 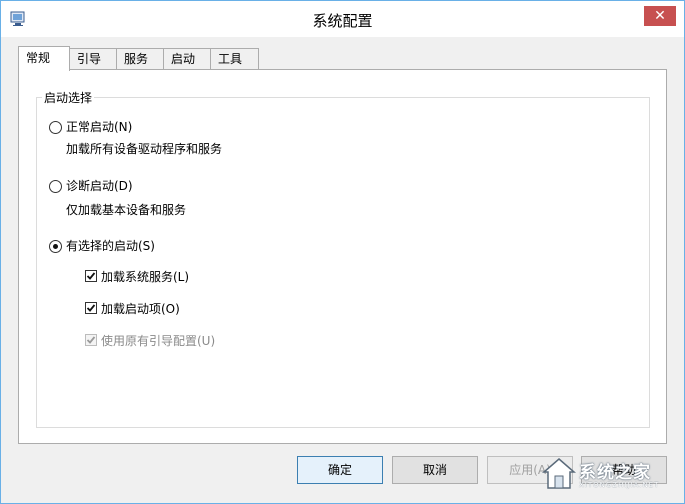 I want to click on tab-startup: 启动, so click(x=187, y=58).